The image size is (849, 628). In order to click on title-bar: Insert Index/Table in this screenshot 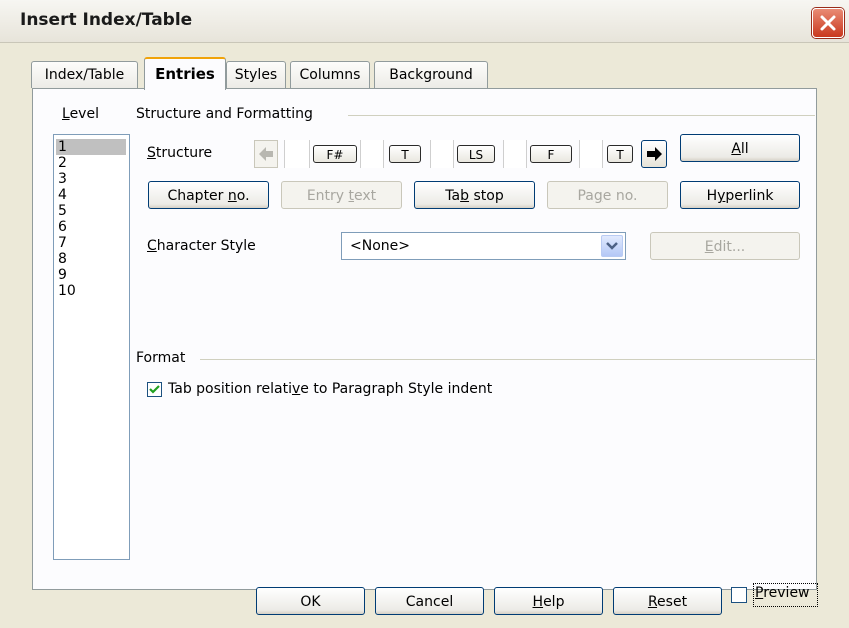, I will do `click(424, 21)`.